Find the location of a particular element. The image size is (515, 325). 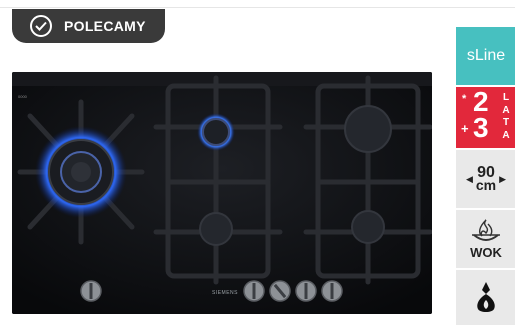

series-label: sLine is located at coordinates (486, 55).